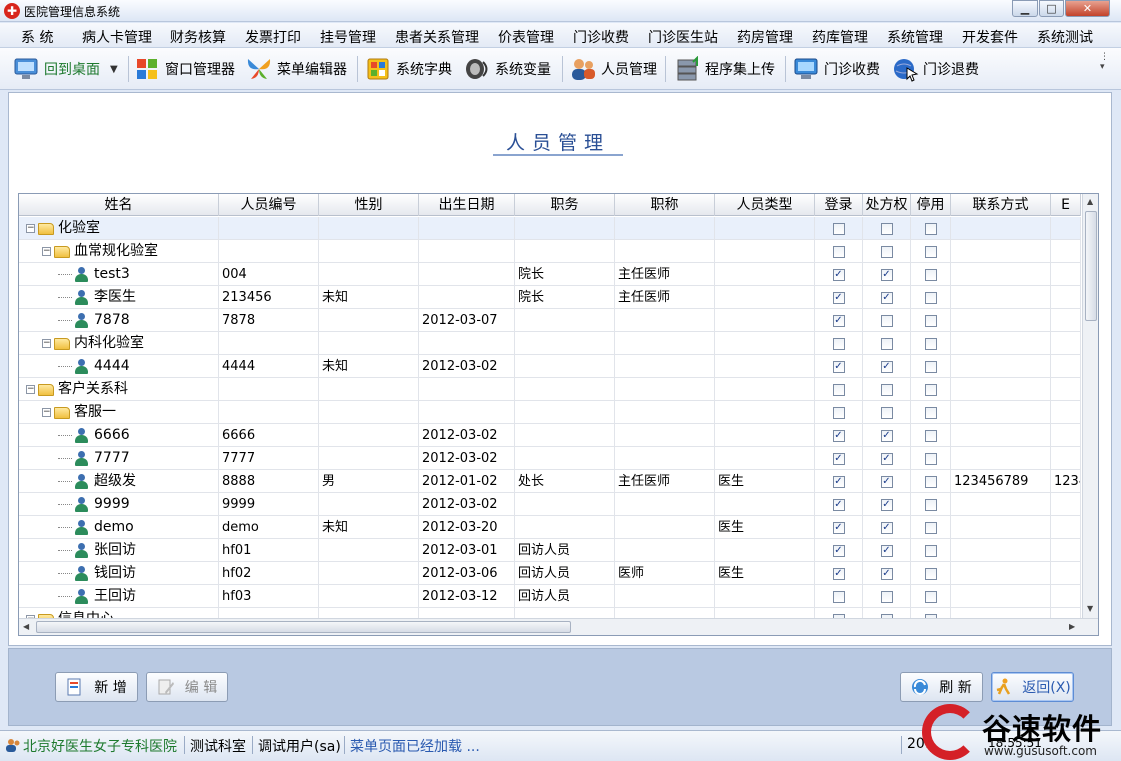  I want to click on menu-system-admin: 系统管理, so click(915, 37).